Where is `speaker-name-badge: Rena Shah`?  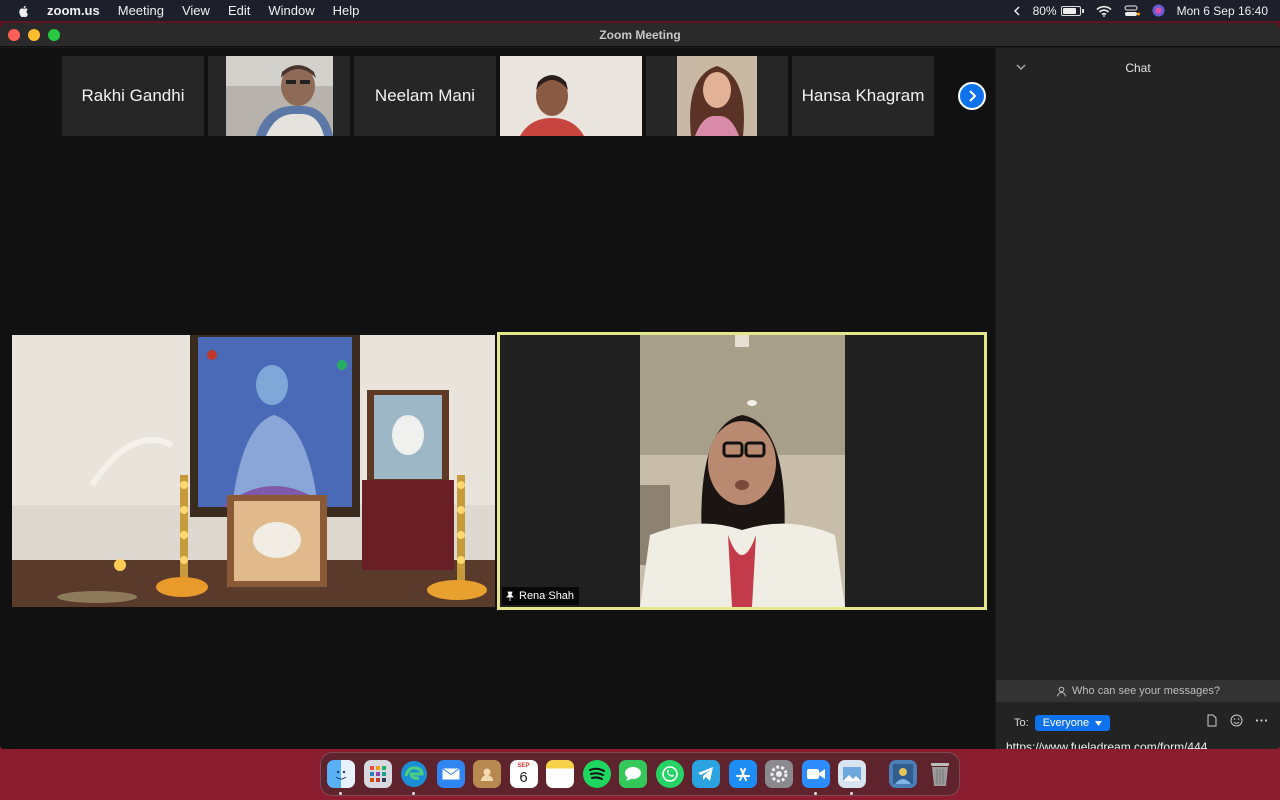
speaker-name-badge: Rena Shah is located at coordinates (541, 596).